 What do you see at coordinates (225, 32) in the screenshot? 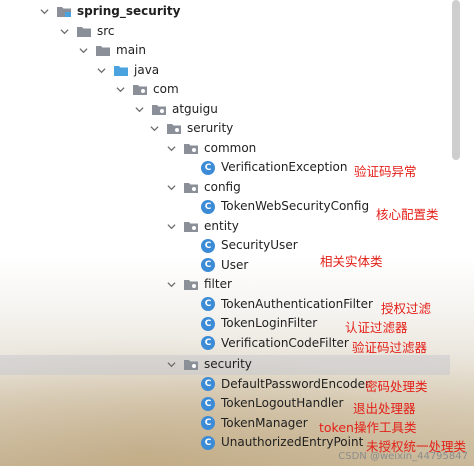
I see `tree-node-src: src` at bounding box center [225, 32].